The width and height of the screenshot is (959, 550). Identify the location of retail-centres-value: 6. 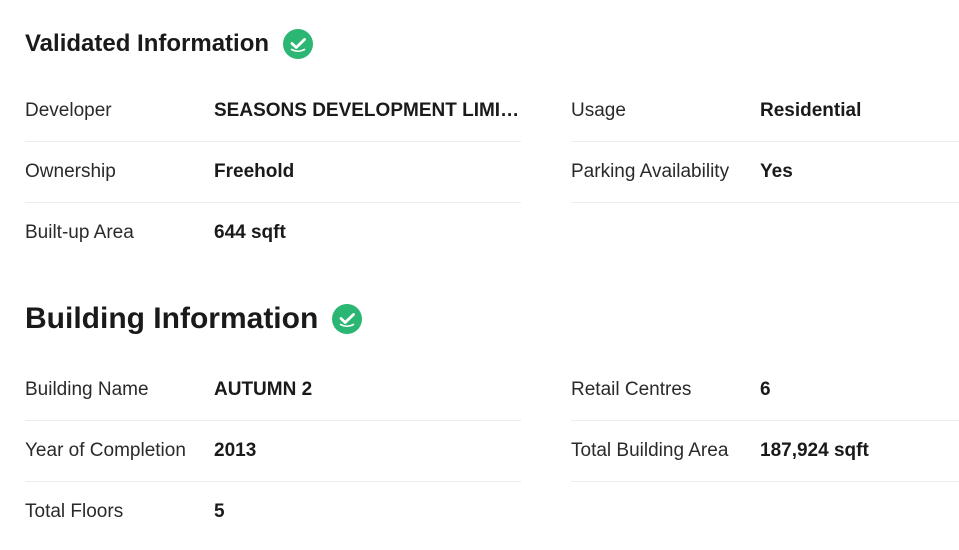
(765, 389).